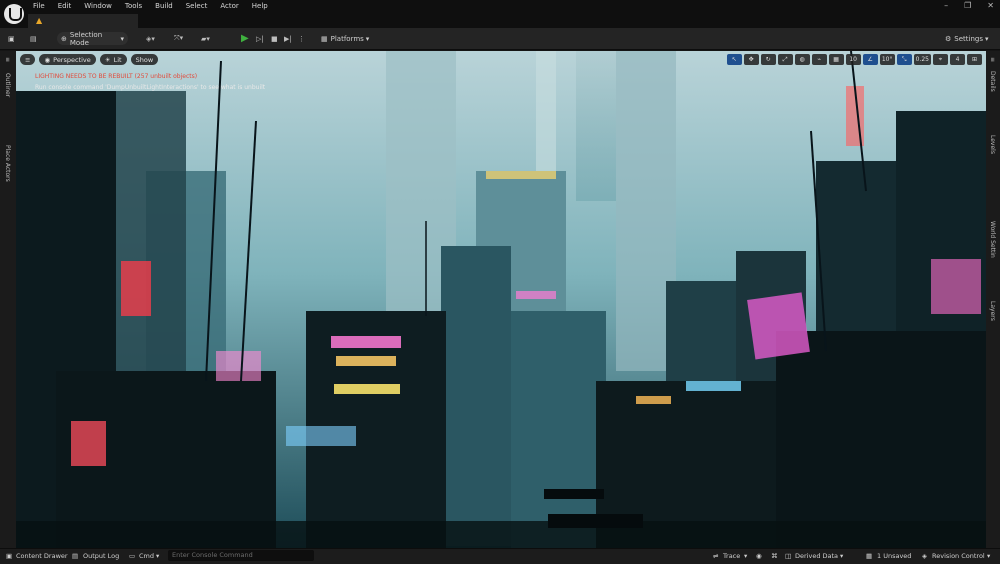 This screenshot has height=564, width=1000. Describe the element at coordinates (957, 59) in the screenshot. I see `viewport-count-value: 4` at that location.